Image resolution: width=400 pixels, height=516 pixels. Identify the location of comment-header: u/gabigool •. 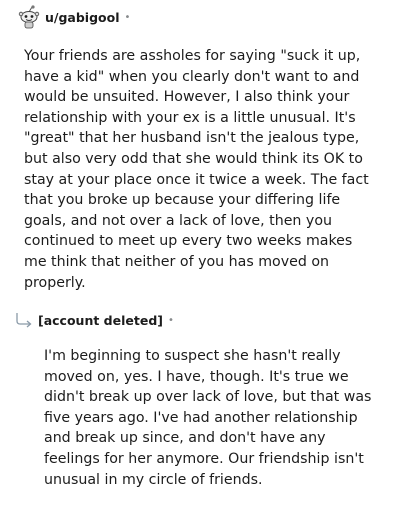
(74, 17).